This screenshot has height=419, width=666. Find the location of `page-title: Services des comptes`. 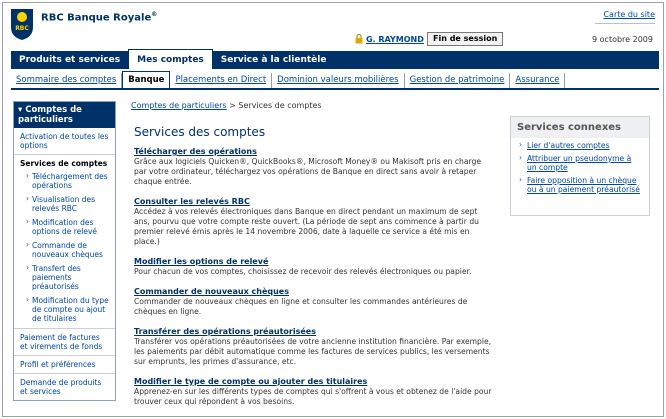

page-title: Services des comptes is located at coordinates (200, 132).